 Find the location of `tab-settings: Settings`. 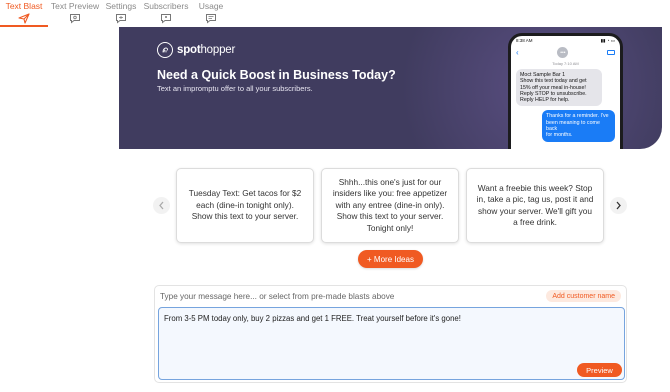

tab-settings: Settings is located at coordinates (121, 13).